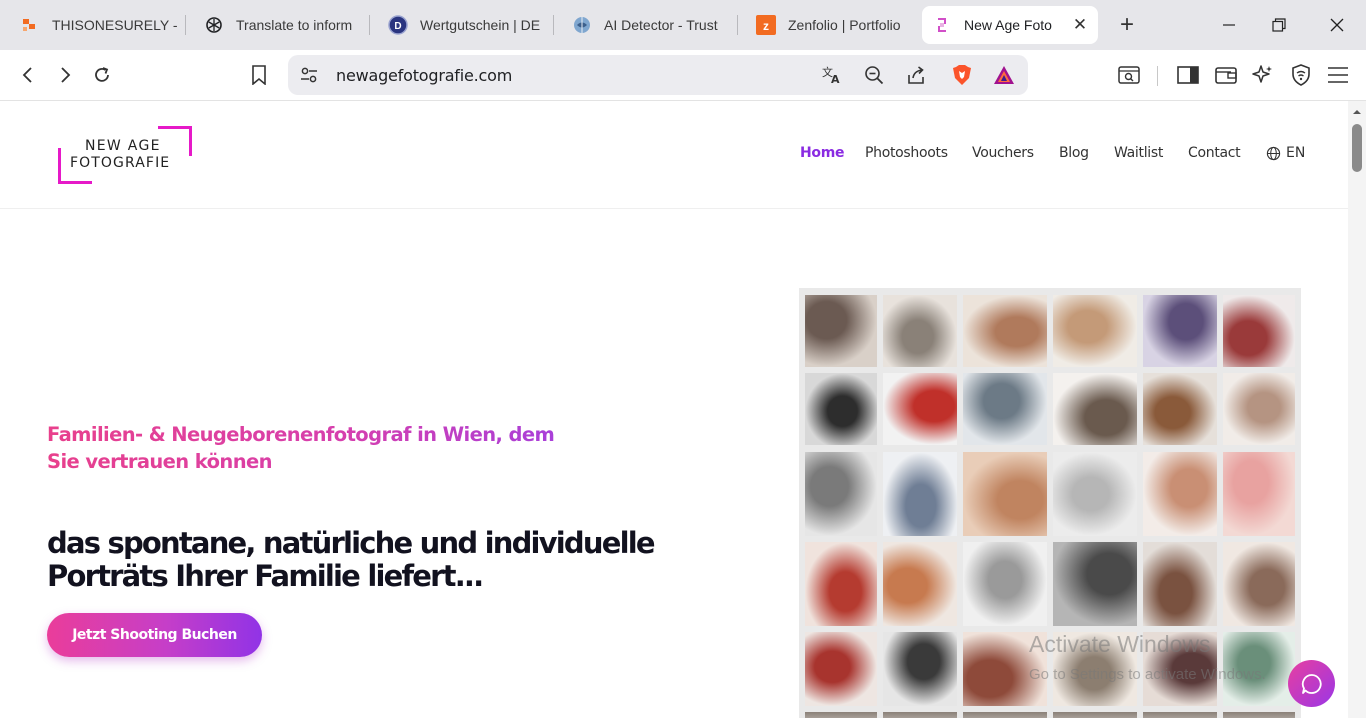 The height and width of the screenshot is (718, 1366). Describe the element at coordinates (115, 25) in the screenshot. I see `tab-title: THISONESURELY -` at that location.